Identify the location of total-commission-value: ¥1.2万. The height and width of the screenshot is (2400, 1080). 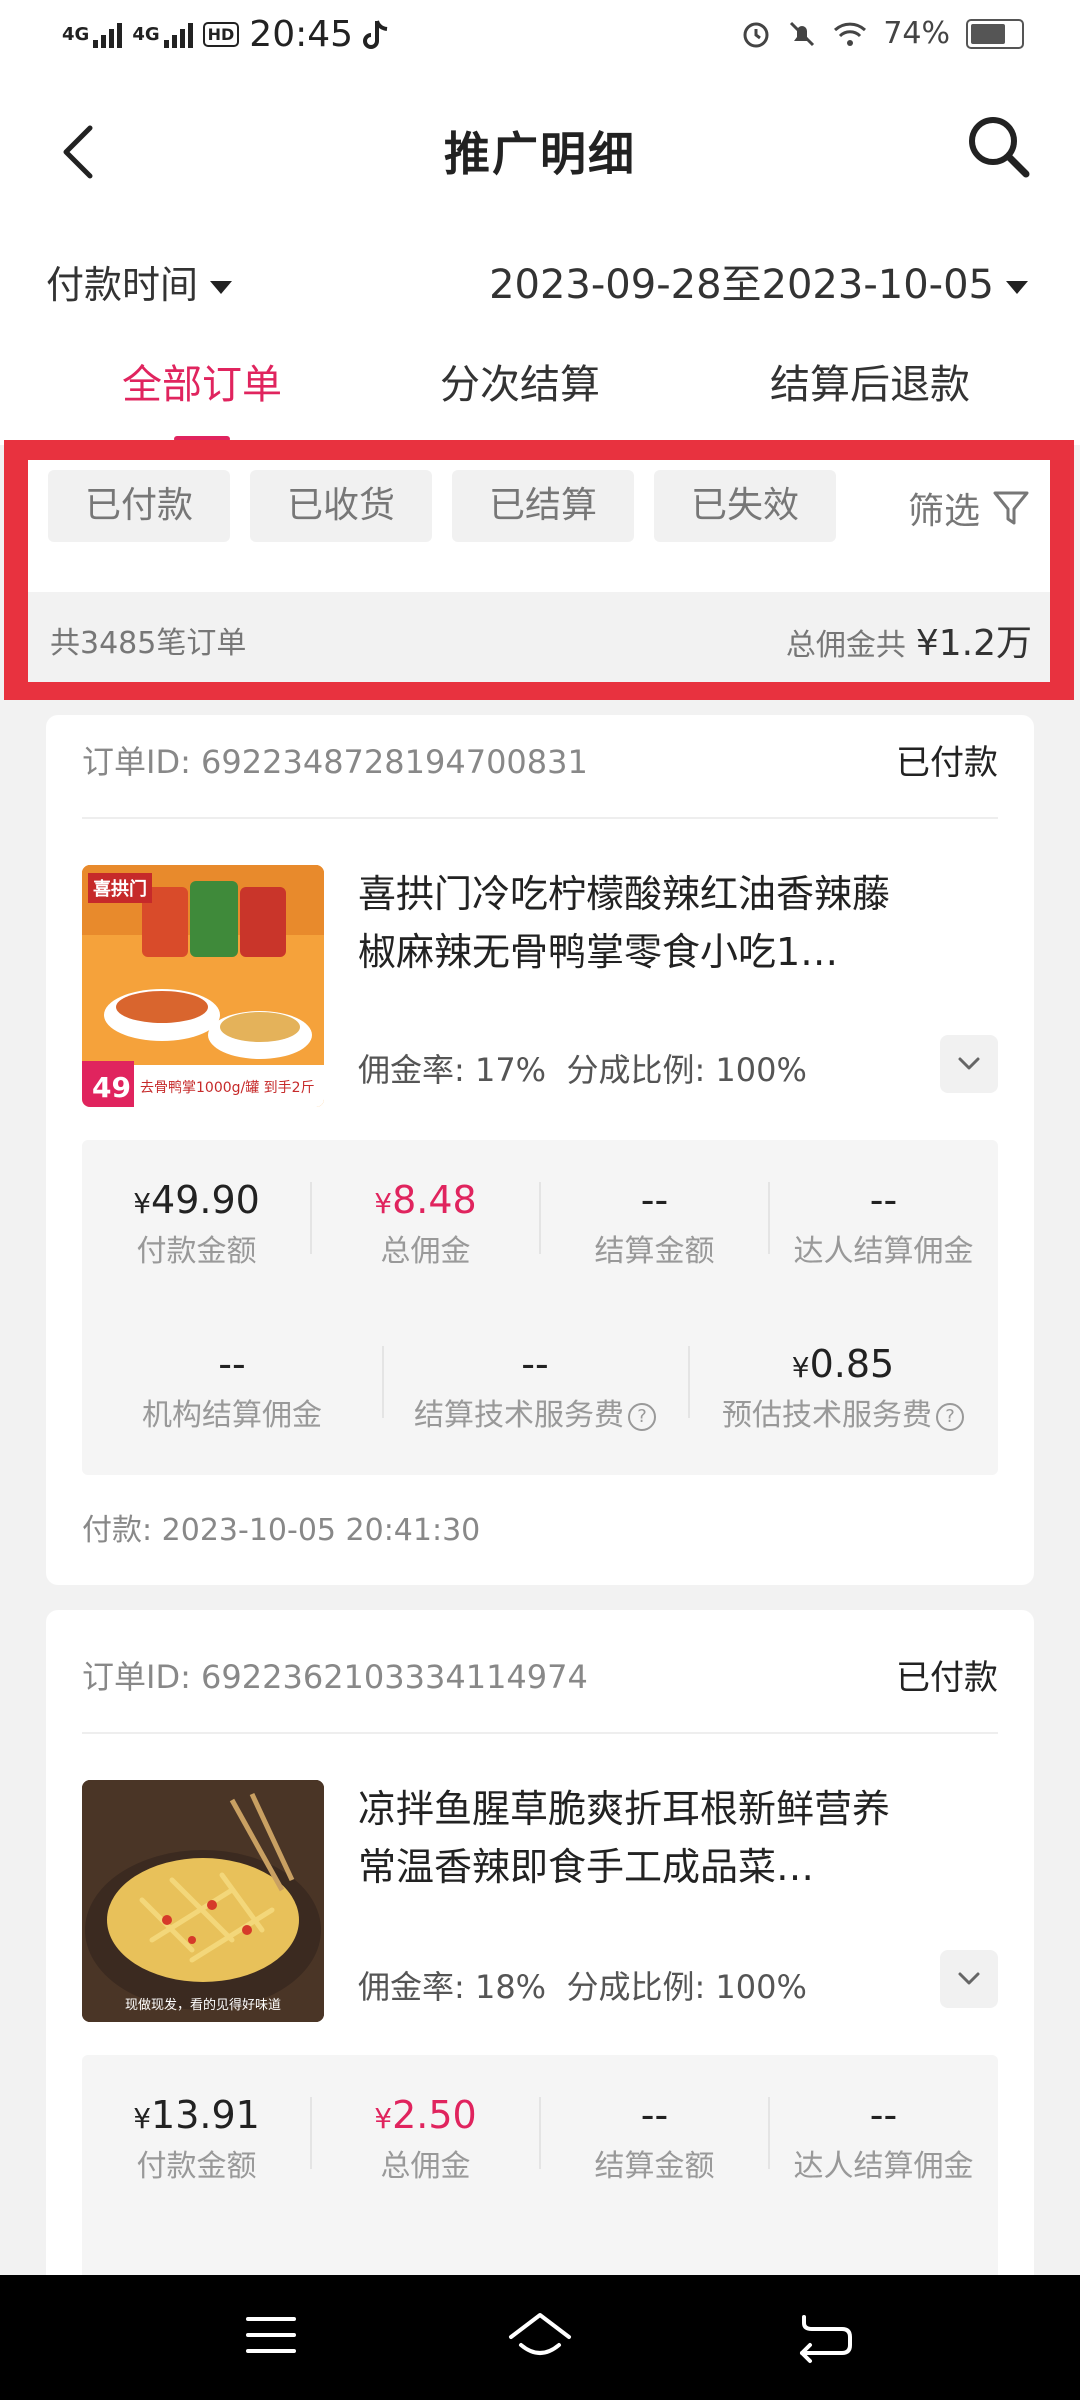
(973, 643).